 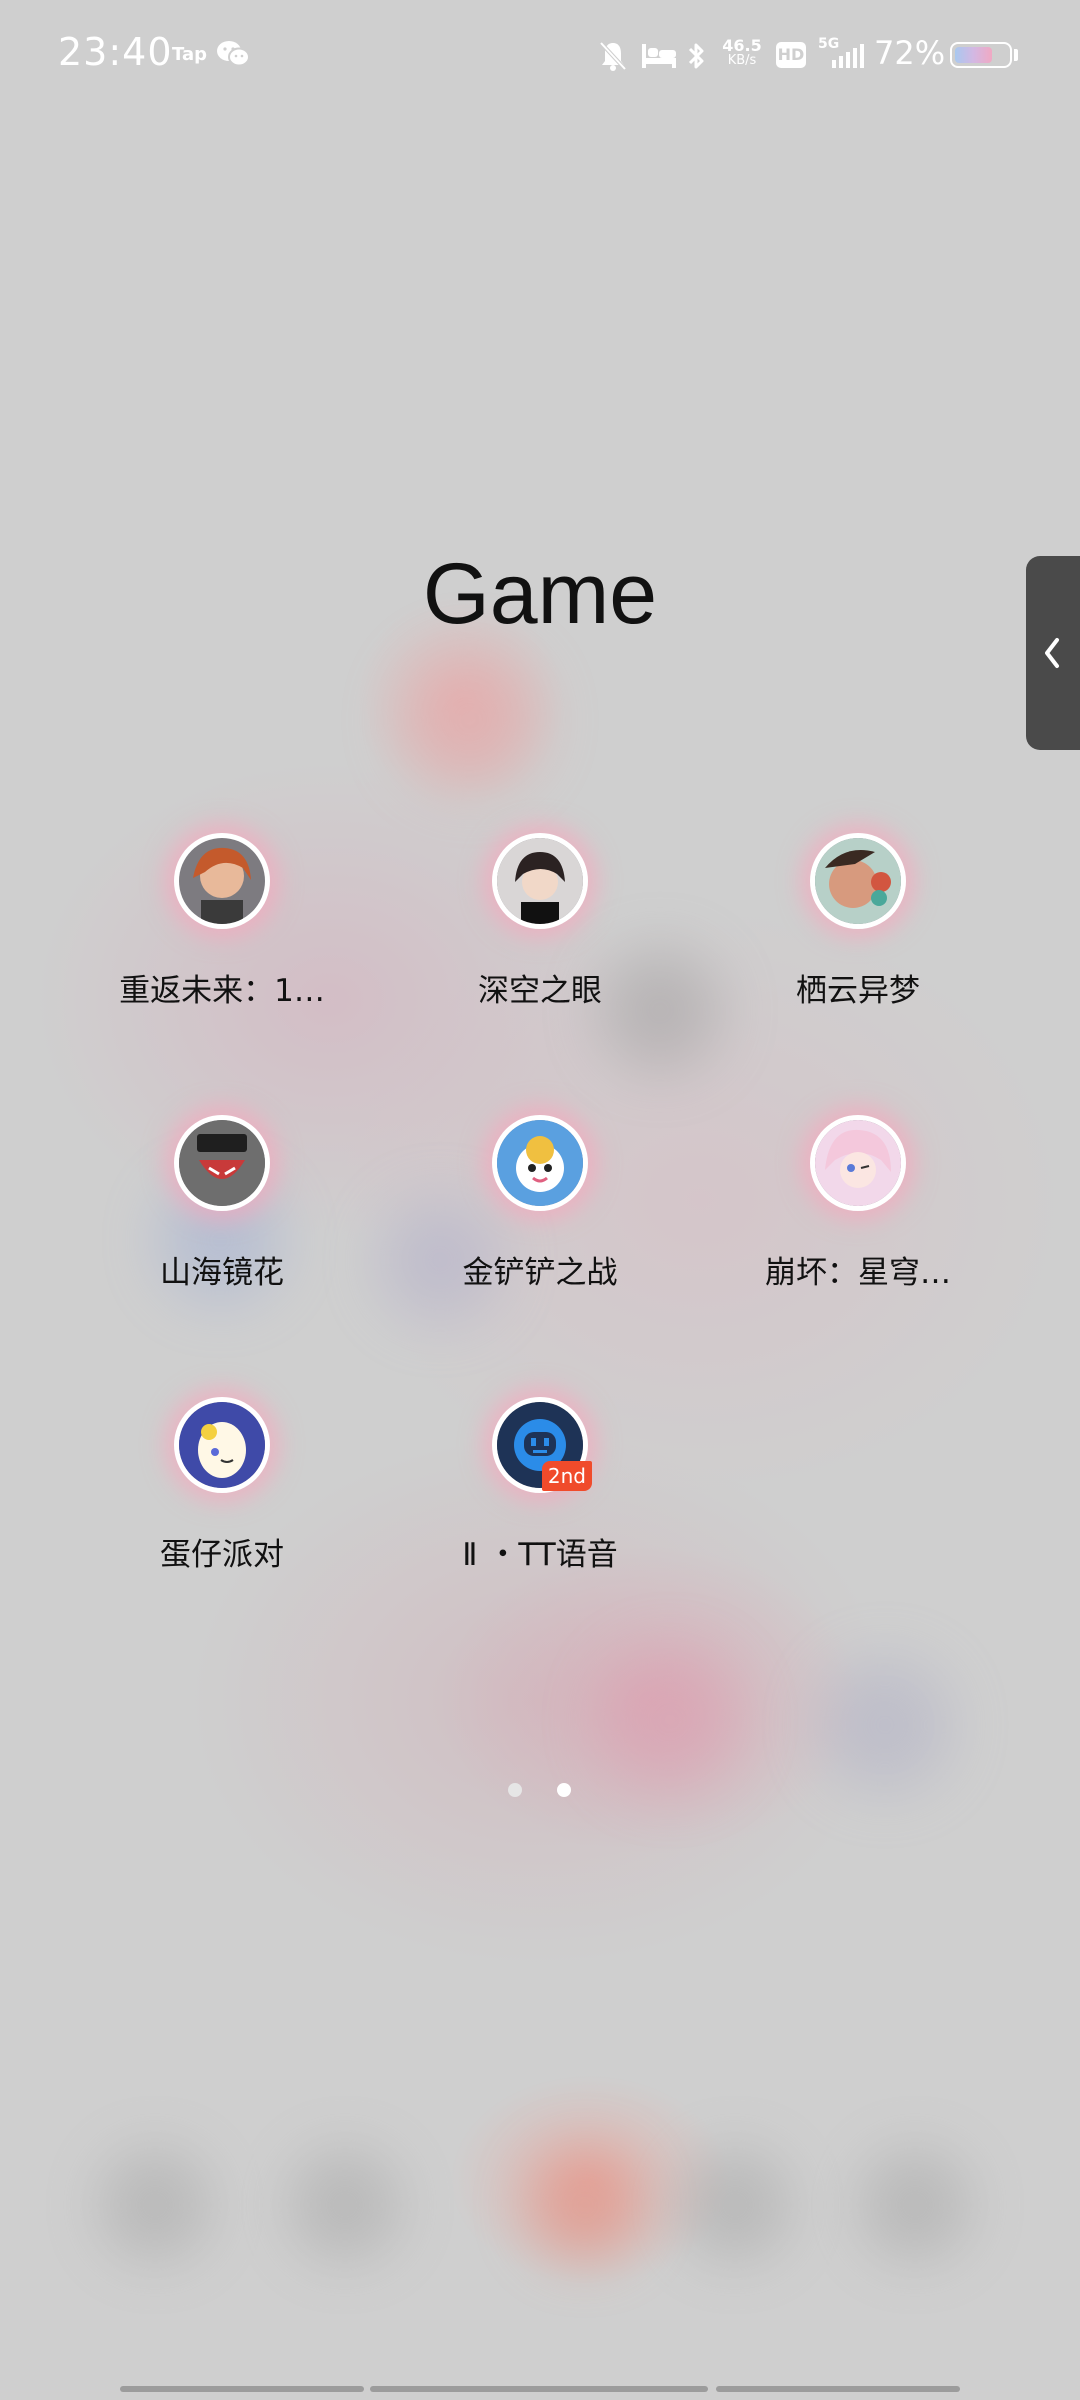 I want to click on clock: 23:40, so click(x=115, y=52).